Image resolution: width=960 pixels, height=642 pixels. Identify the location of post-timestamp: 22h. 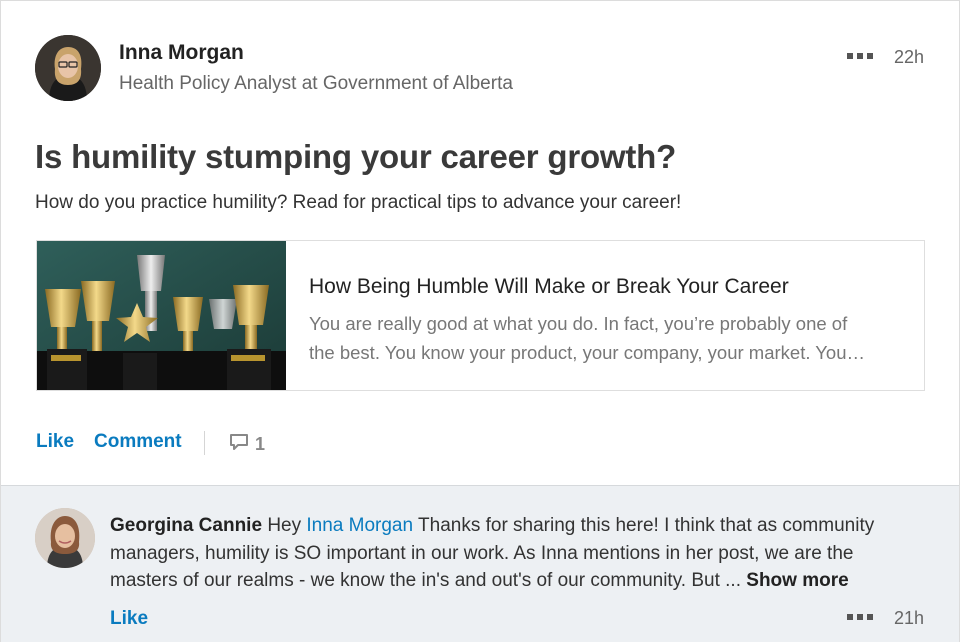
(909, 57).